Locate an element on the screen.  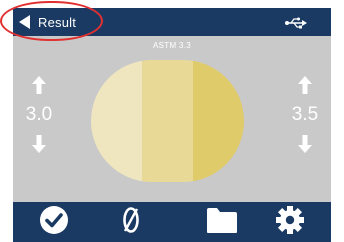
zero-button is located at coordinates (131, 222).